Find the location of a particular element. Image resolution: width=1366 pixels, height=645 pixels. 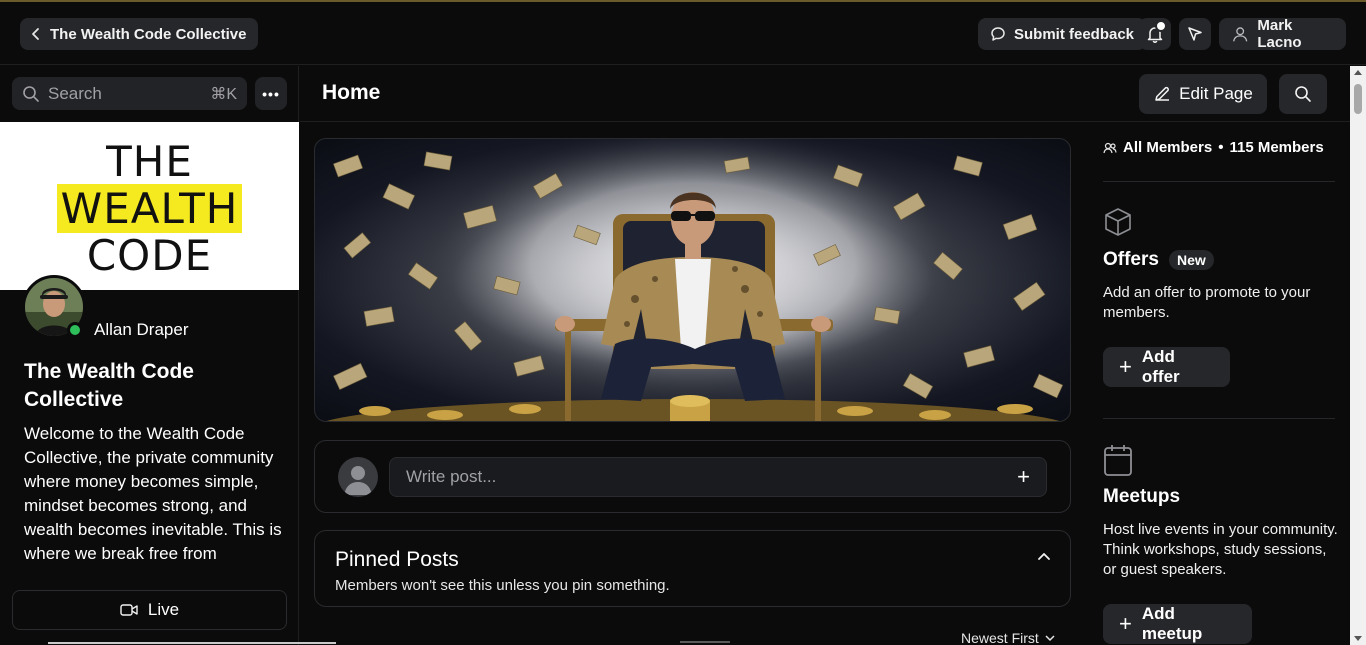

send-icon is located at coordinates (1195, 34).